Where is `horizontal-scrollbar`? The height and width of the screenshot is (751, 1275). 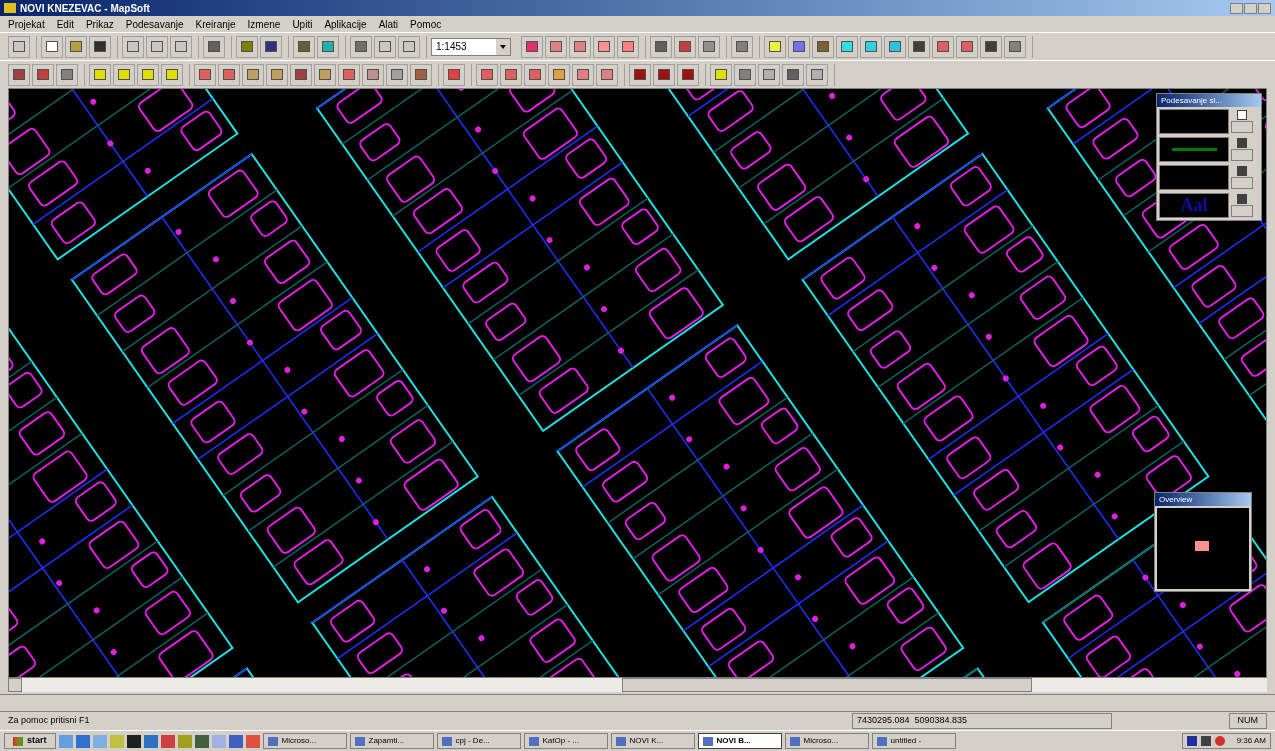
horizontal-scrollbar is located at coordinates (637, 685).